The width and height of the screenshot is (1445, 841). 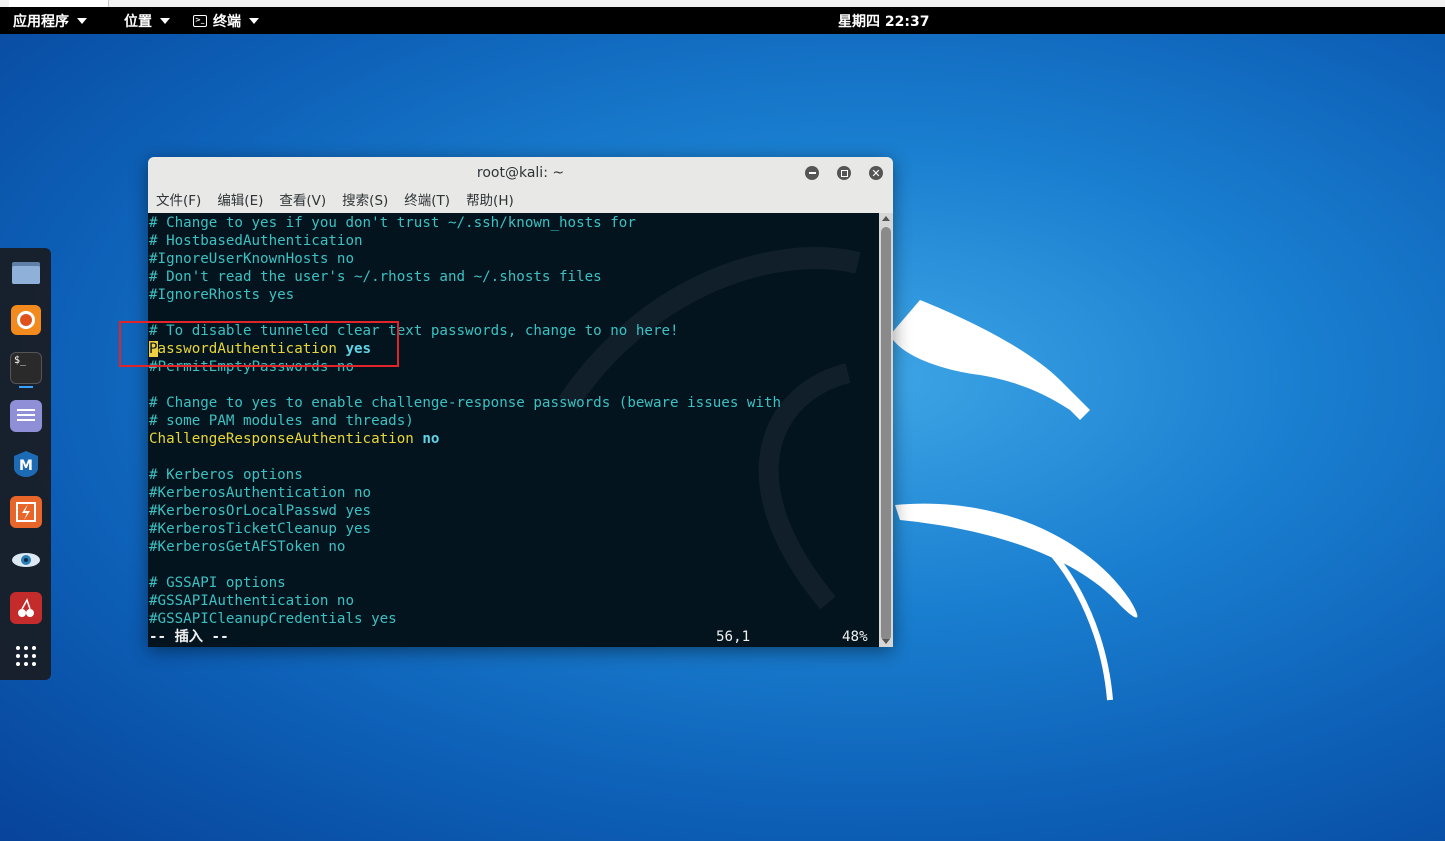 What do you see at coordinates (427, 201) in the screenshot?
I see `menu-terminal: 终端(T)` at bounding box center [427, 201].